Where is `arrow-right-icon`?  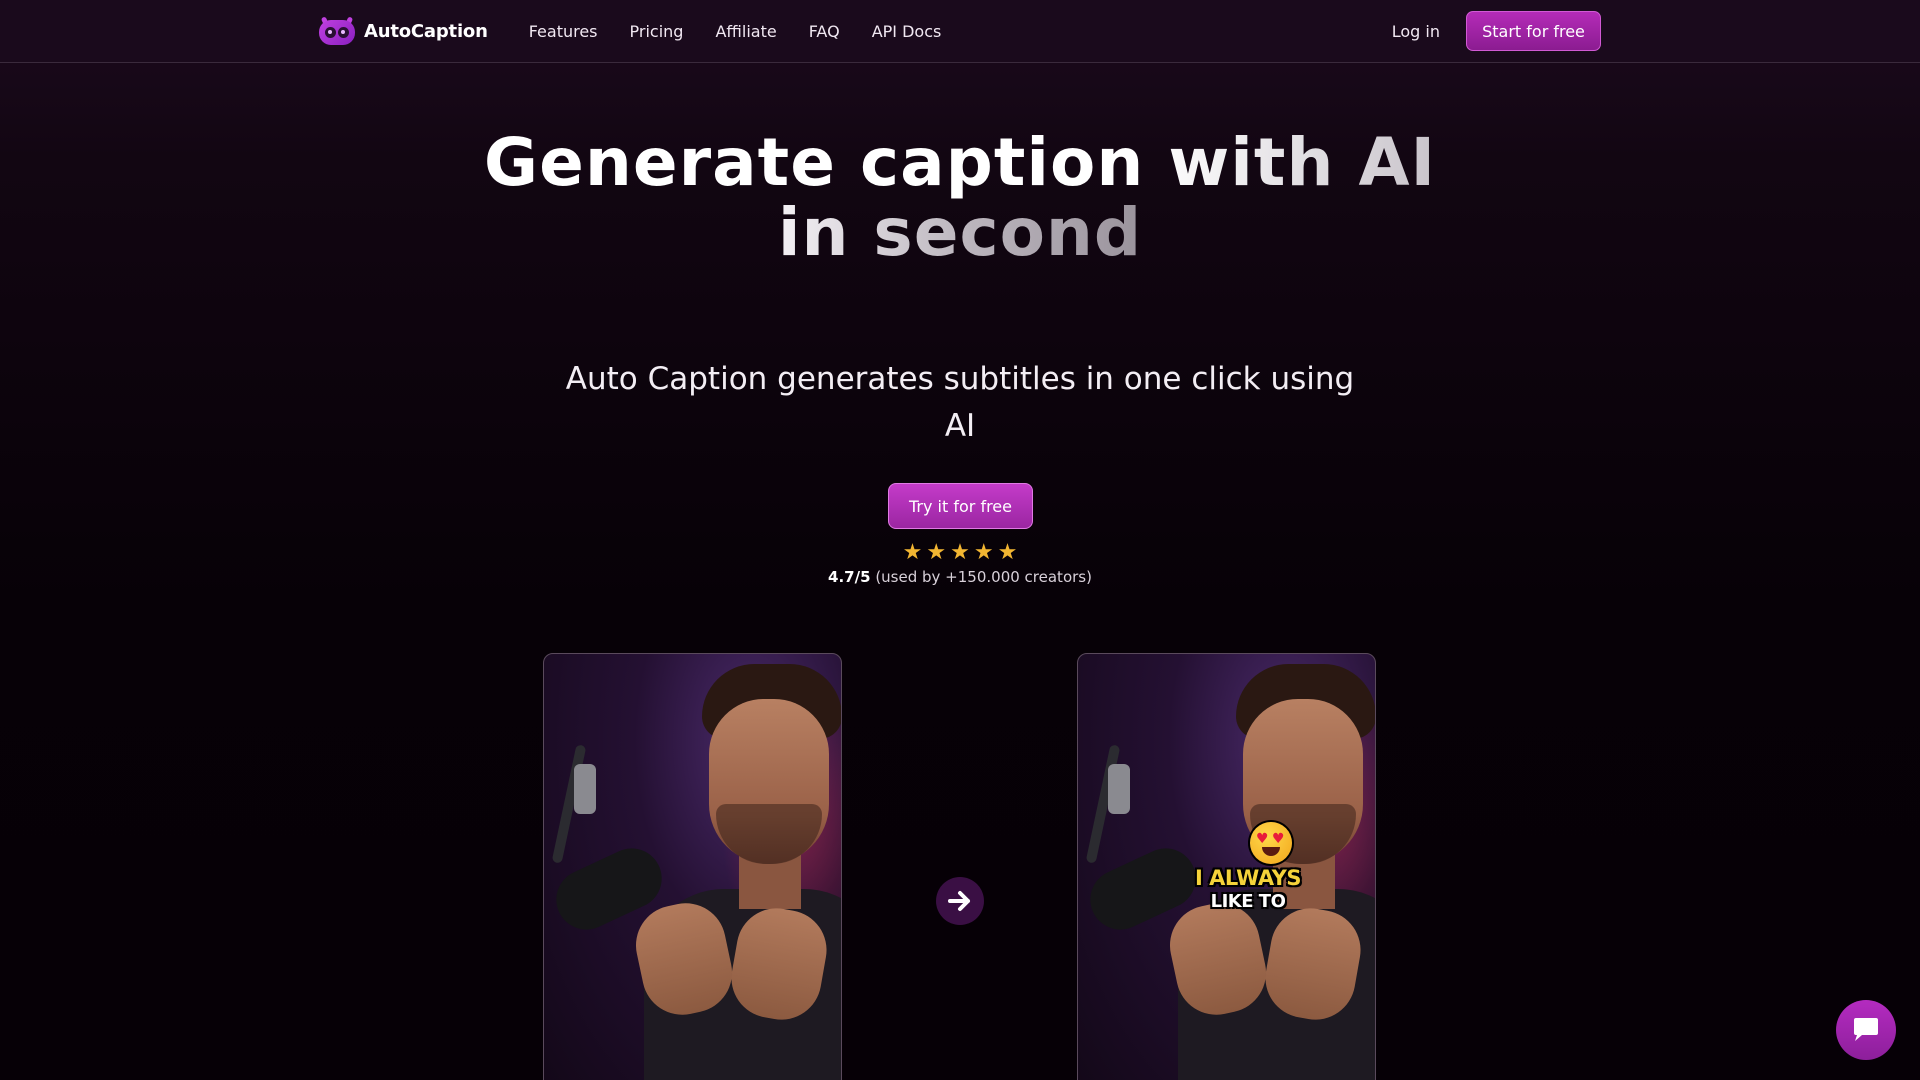 arrow-right-icon is located at coordinates (960, 901).